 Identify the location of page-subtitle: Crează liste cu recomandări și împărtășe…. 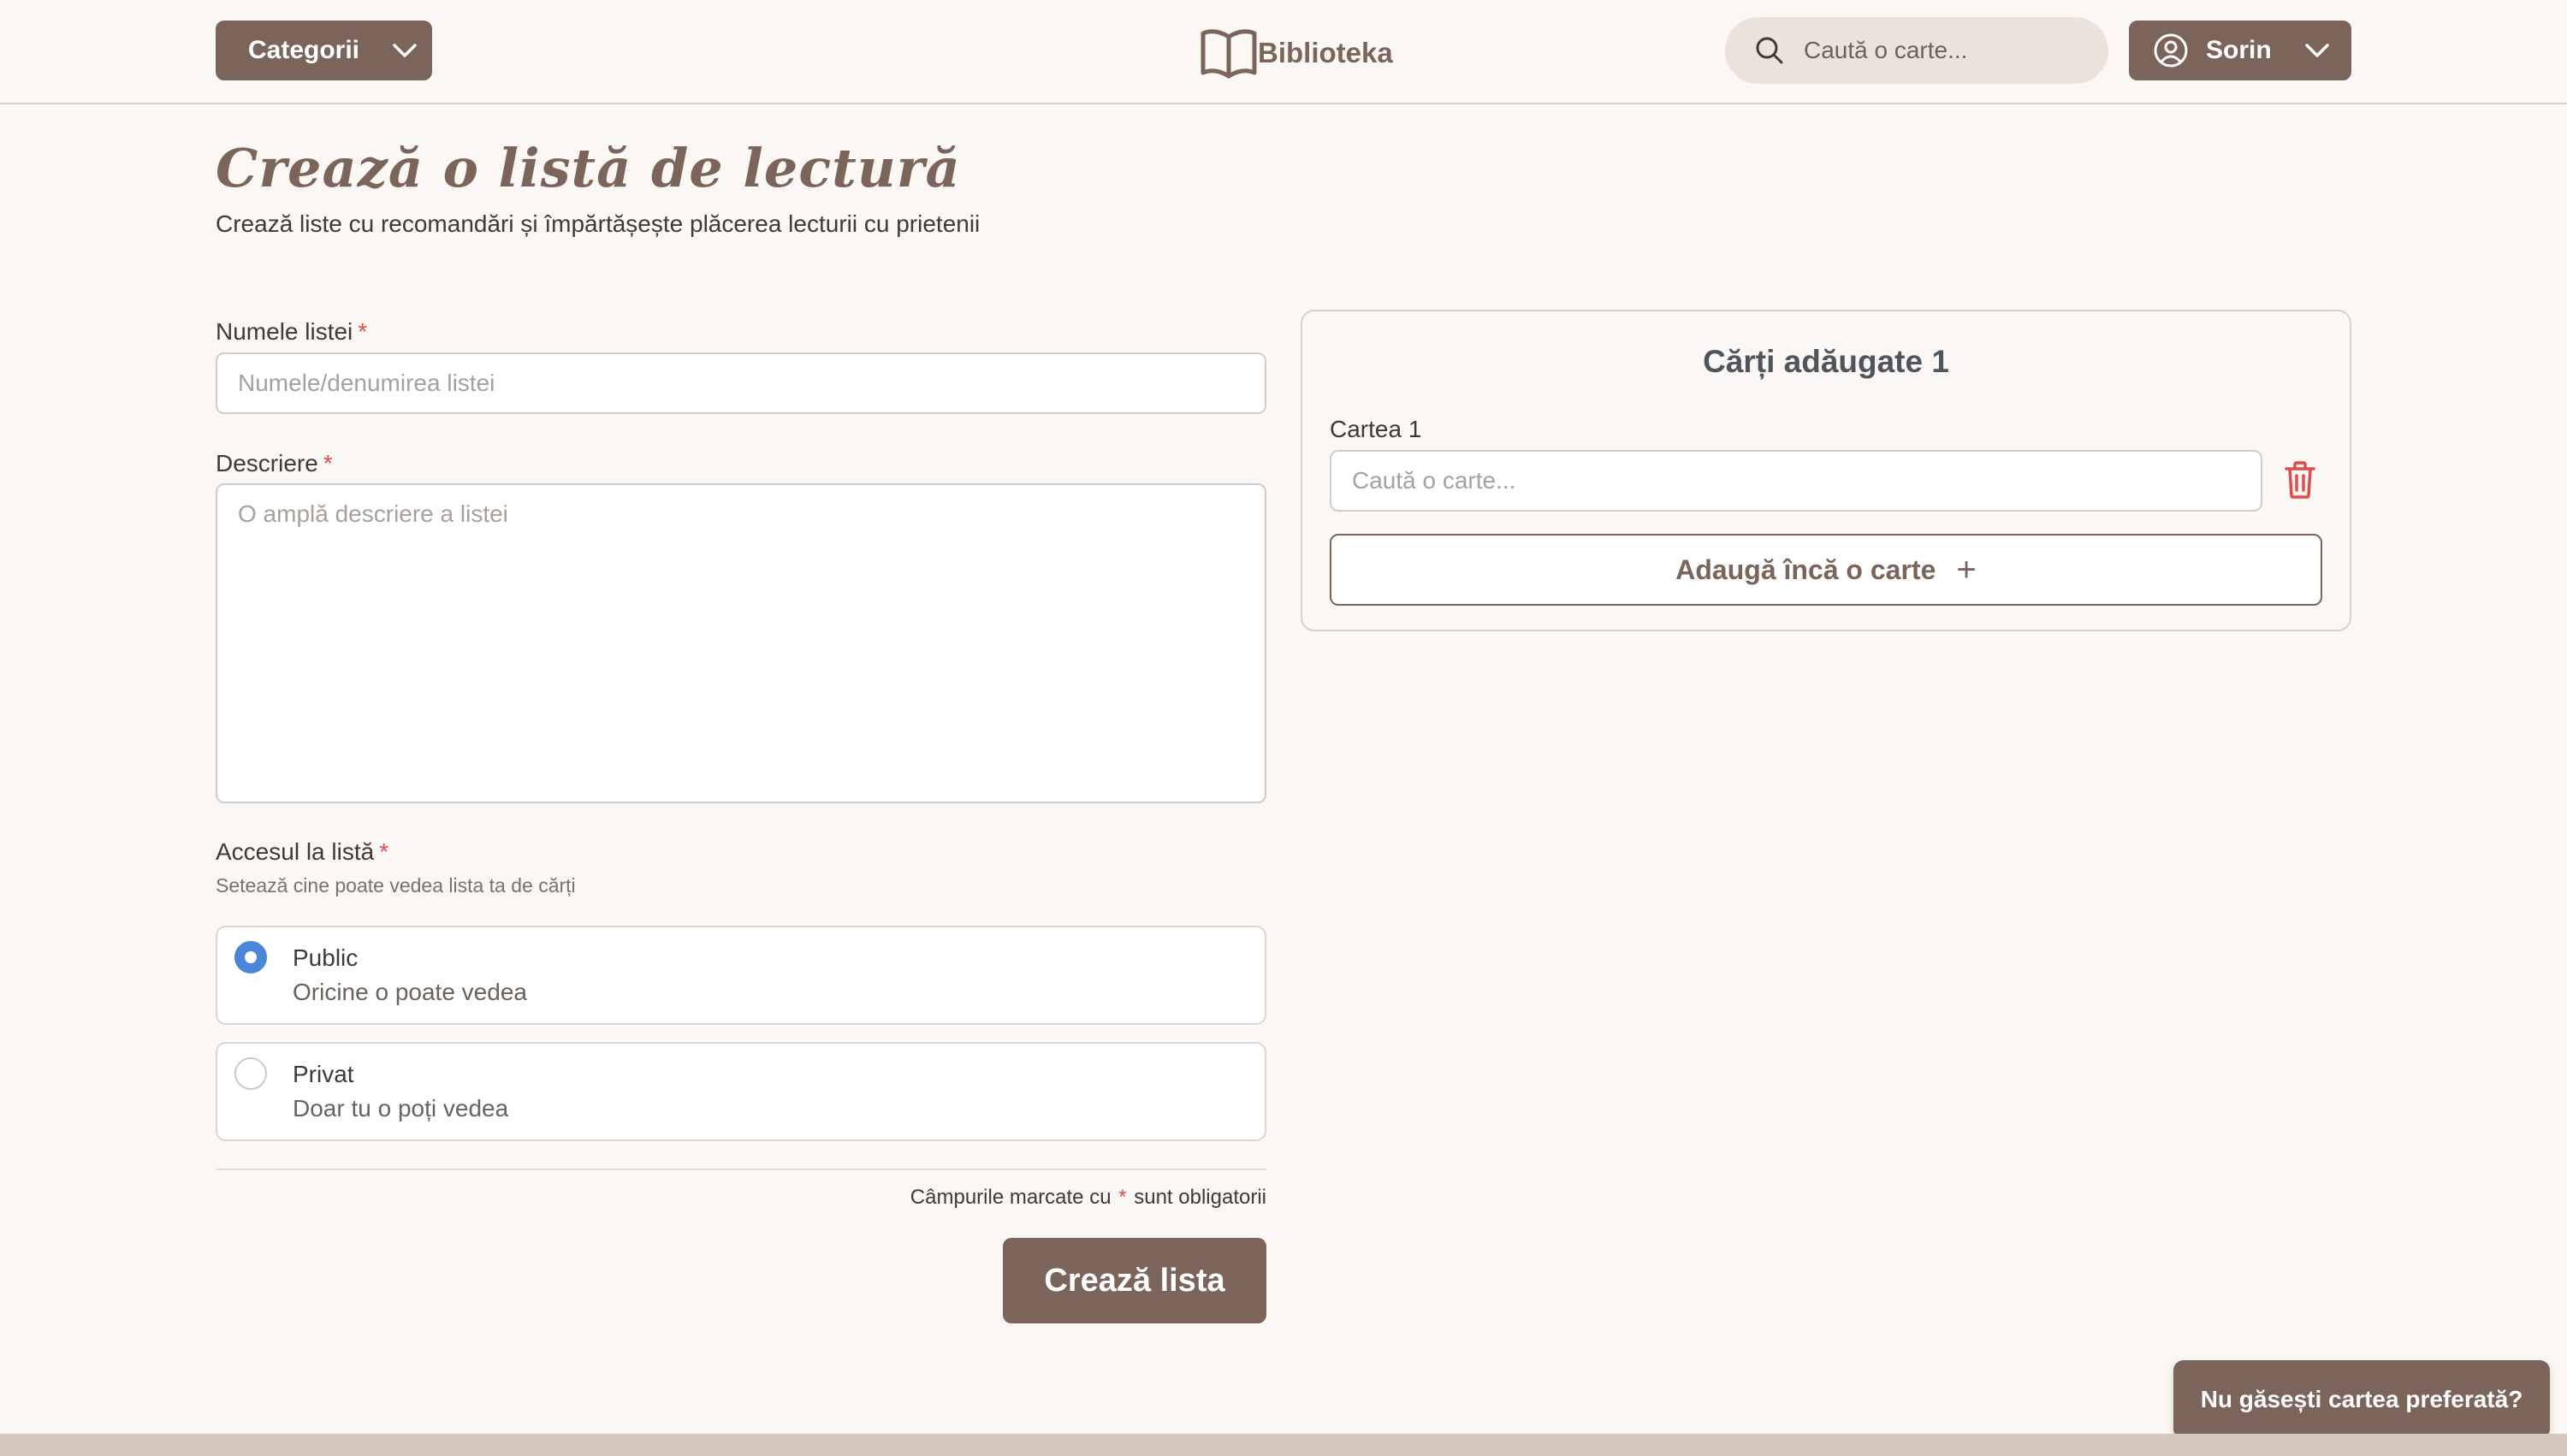
(598, 223).